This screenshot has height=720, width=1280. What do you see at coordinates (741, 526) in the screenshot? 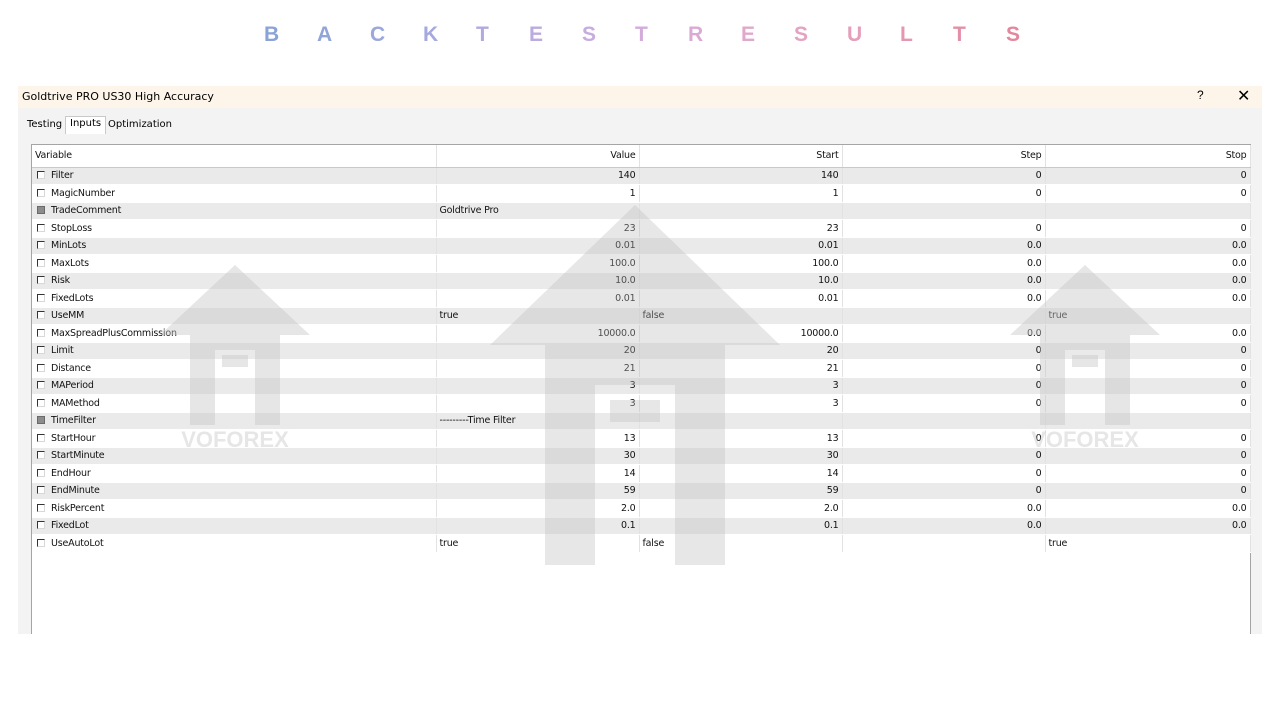
I see `start-cell: 0.1` at bounding box center [741, 526].